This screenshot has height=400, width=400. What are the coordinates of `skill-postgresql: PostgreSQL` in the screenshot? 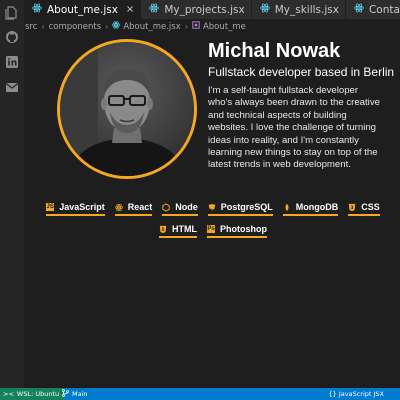 It's located at (240, 209).